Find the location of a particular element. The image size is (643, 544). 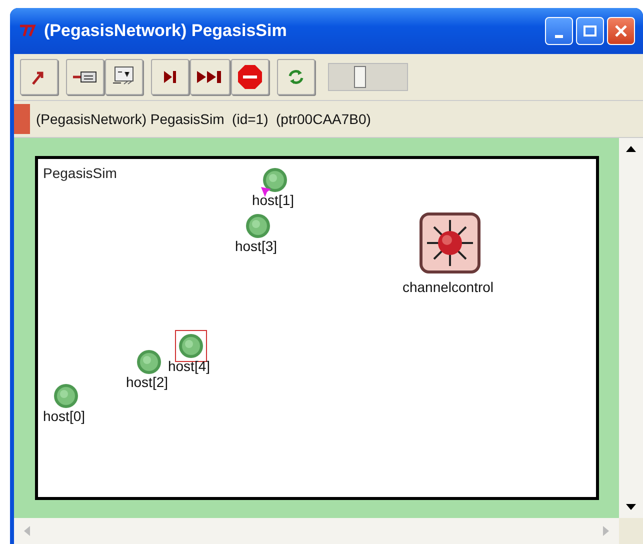

stop-button is located at coordinates (250, 77).